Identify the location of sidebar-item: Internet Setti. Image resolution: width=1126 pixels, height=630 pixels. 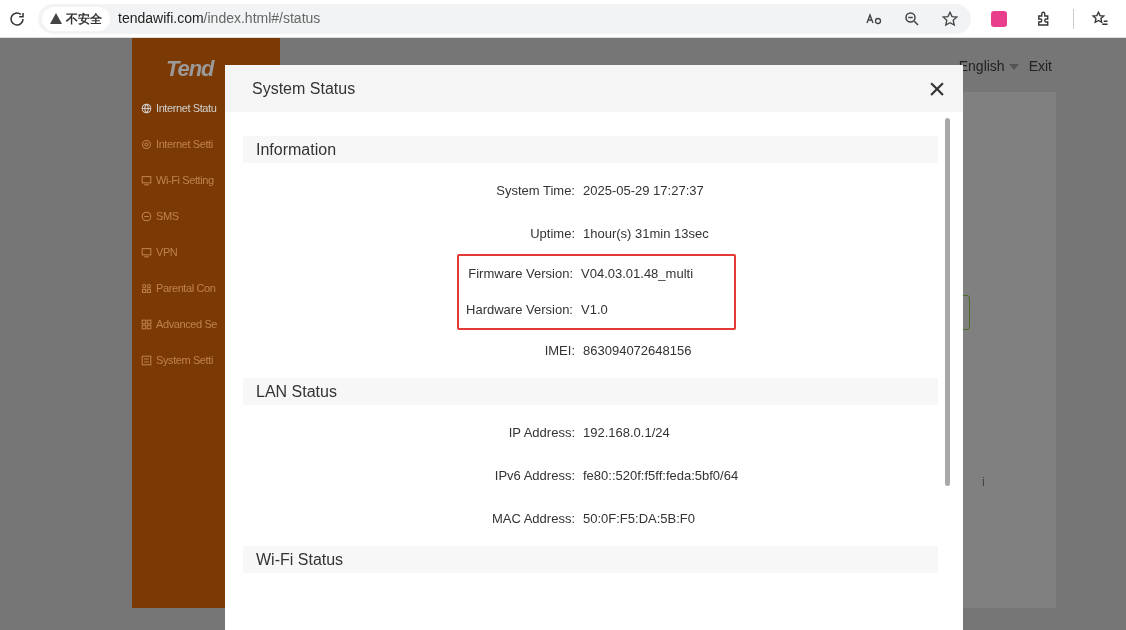
(184, 144).